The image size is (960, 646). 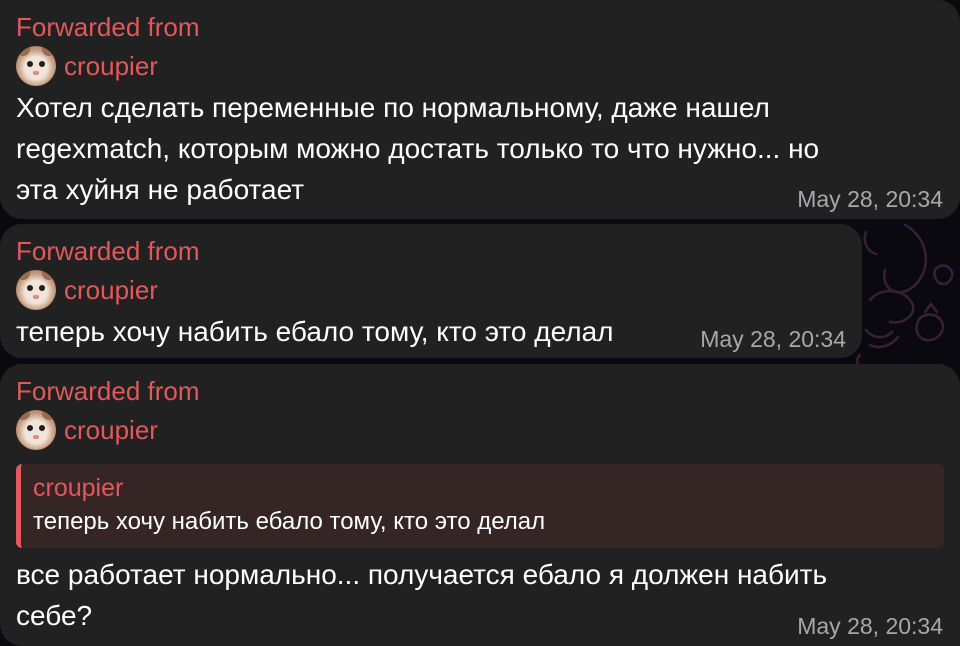 I want to click on reply-author: croupier, so click(x=78, y=488).